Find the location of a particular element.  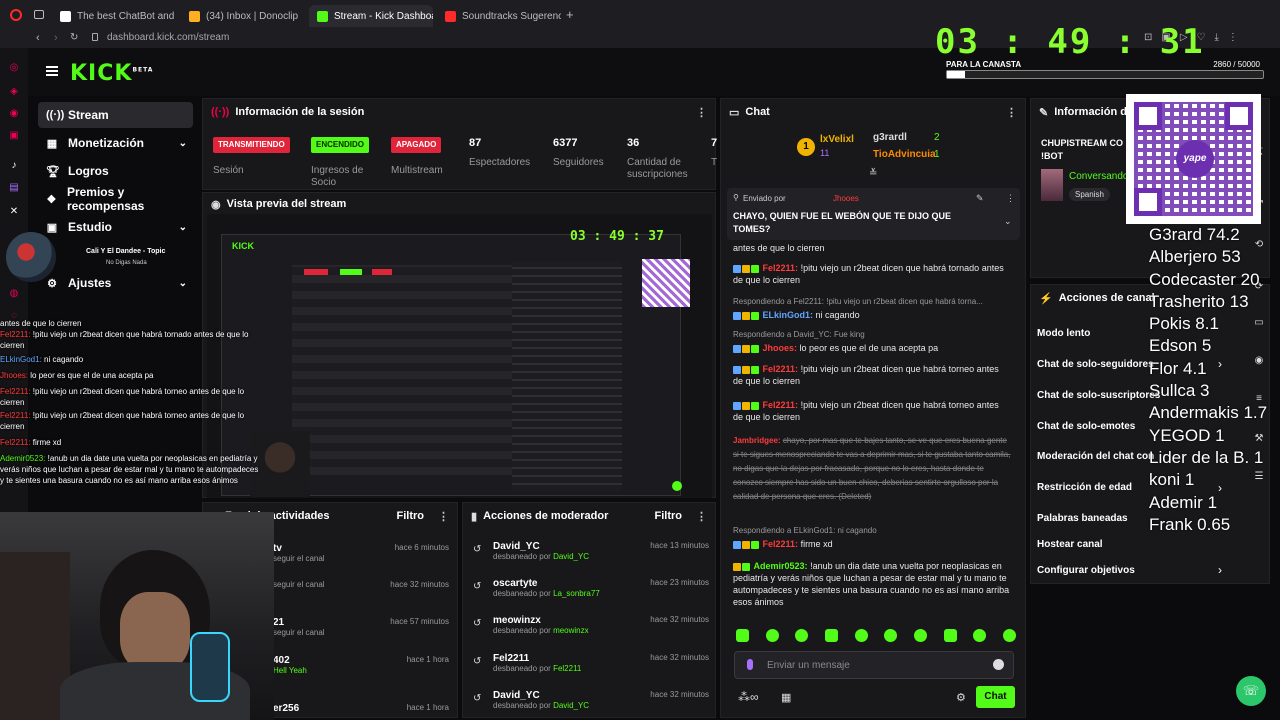

pinned-user: Jhooes is located at coordinates (846, 198).